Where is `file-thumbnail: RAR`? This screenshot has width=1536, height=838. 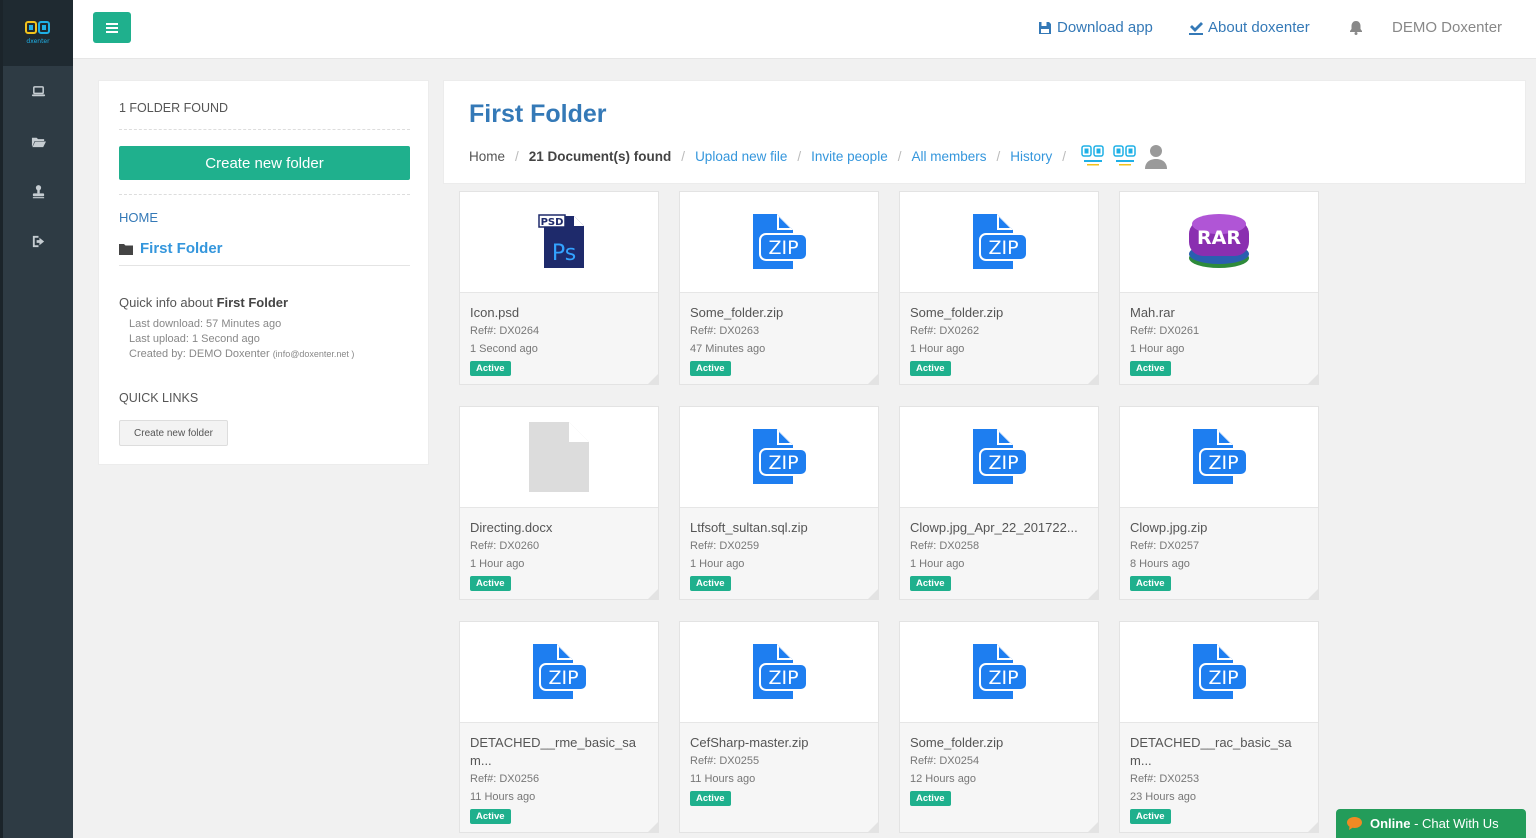
file-thumbnail: RAR is located at coordinates (1219, 242).